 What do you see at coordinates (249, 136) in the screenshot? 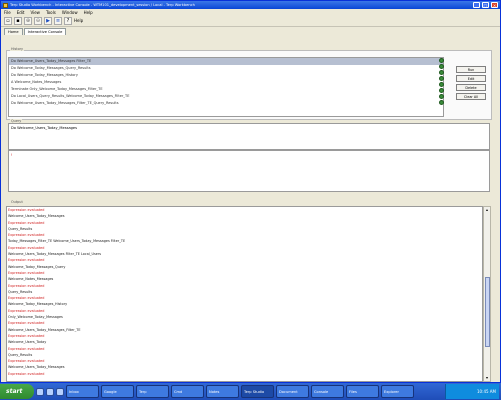
I see `query-input: Do Welcome_Users_Today_Messages` at bounding box center [249, 136].